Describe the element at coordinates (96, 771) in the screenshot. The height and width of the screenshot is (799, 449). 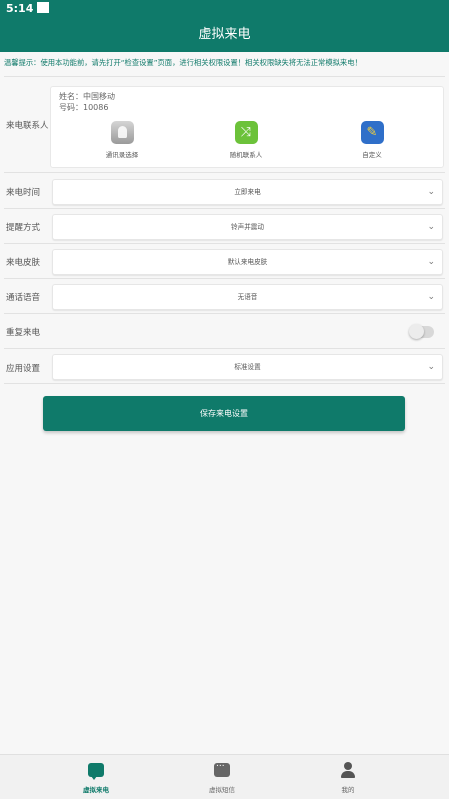
I see `call-chat-icon` at that location.